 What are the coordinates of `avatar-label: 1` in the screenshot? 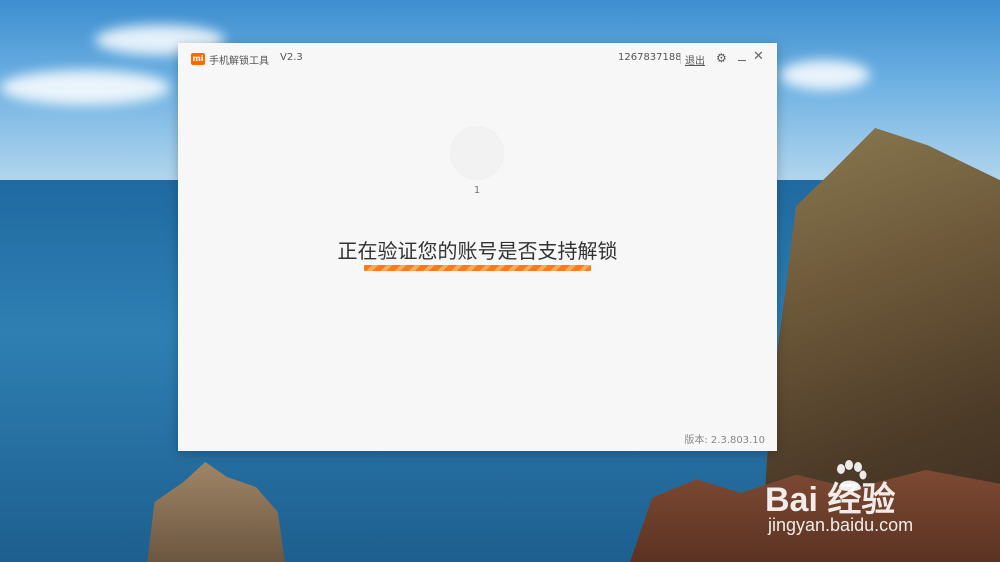 It's located at (477, 190).